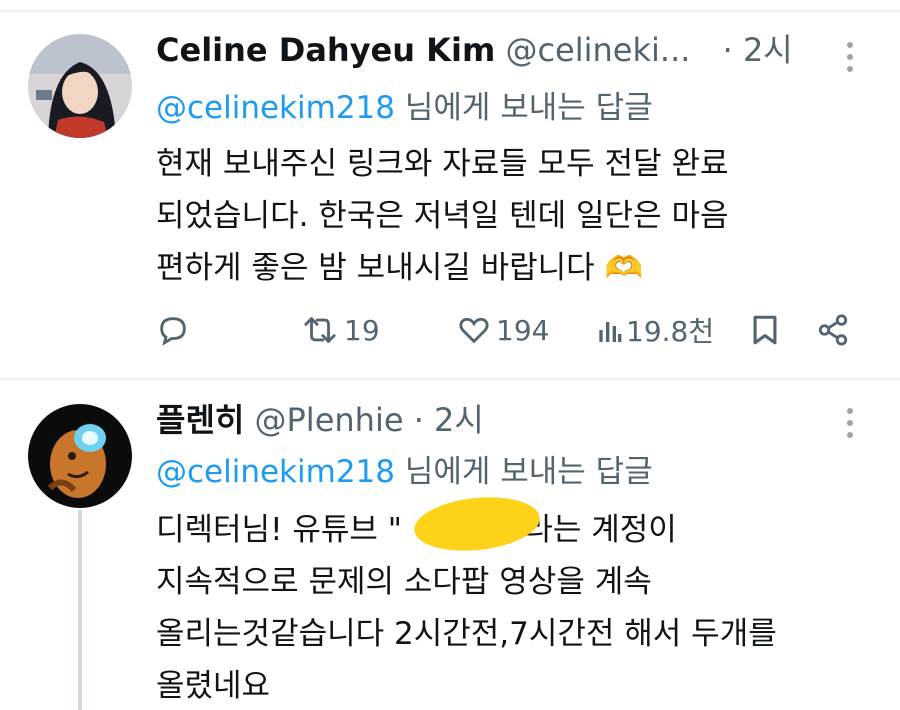 The image size is (900, 710). I want to click on body-line-with-emoji: 편하게 좋은 밤 보내시길 바랍니다 🫶, so click(516, 268).